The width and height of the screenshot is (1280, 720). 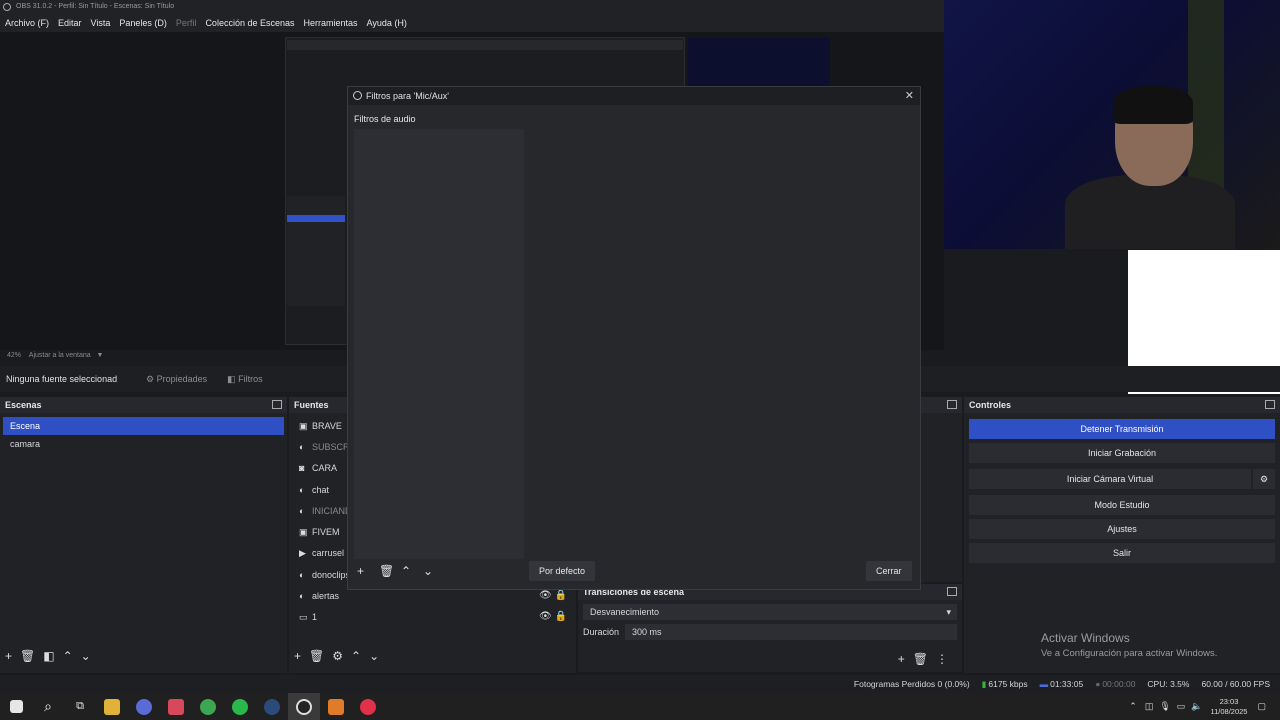 What do you see at coordinates (143, 23) in the screenshot?
I see `menu-paneles: Paneles (D)` at bounding box center [143, 23].